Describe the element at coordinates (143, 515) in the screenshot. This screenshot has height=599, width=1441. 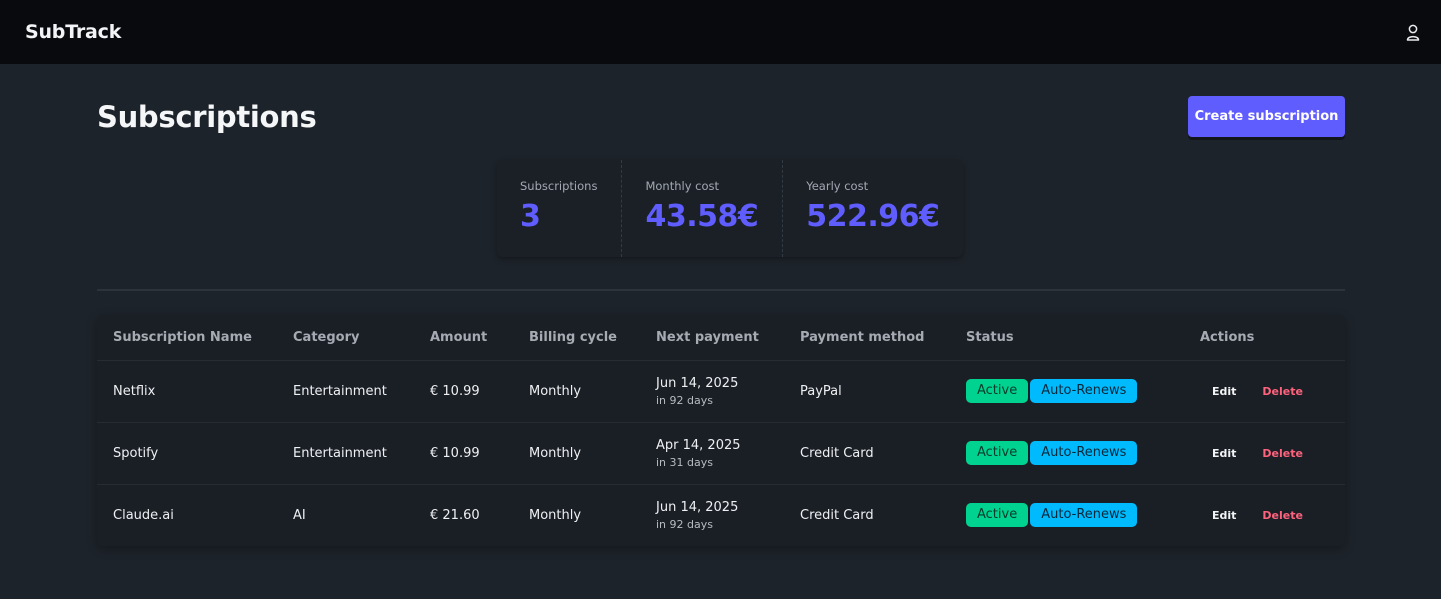
I see `cell-name: Claude.ai` at that location.